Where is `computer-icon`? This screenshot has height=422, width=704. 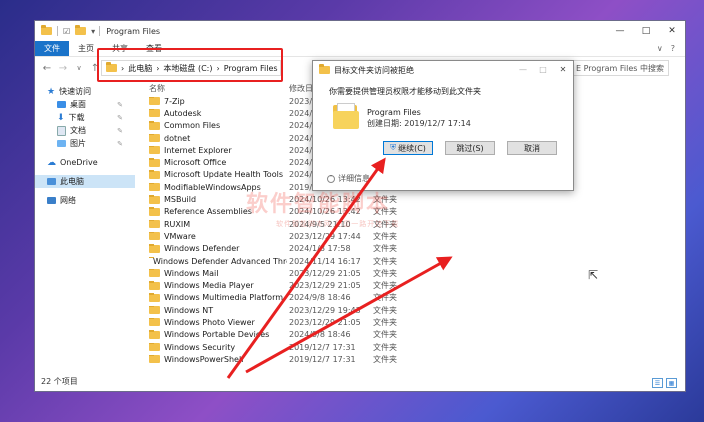 computer-icon is located at coordinates (51, 181).